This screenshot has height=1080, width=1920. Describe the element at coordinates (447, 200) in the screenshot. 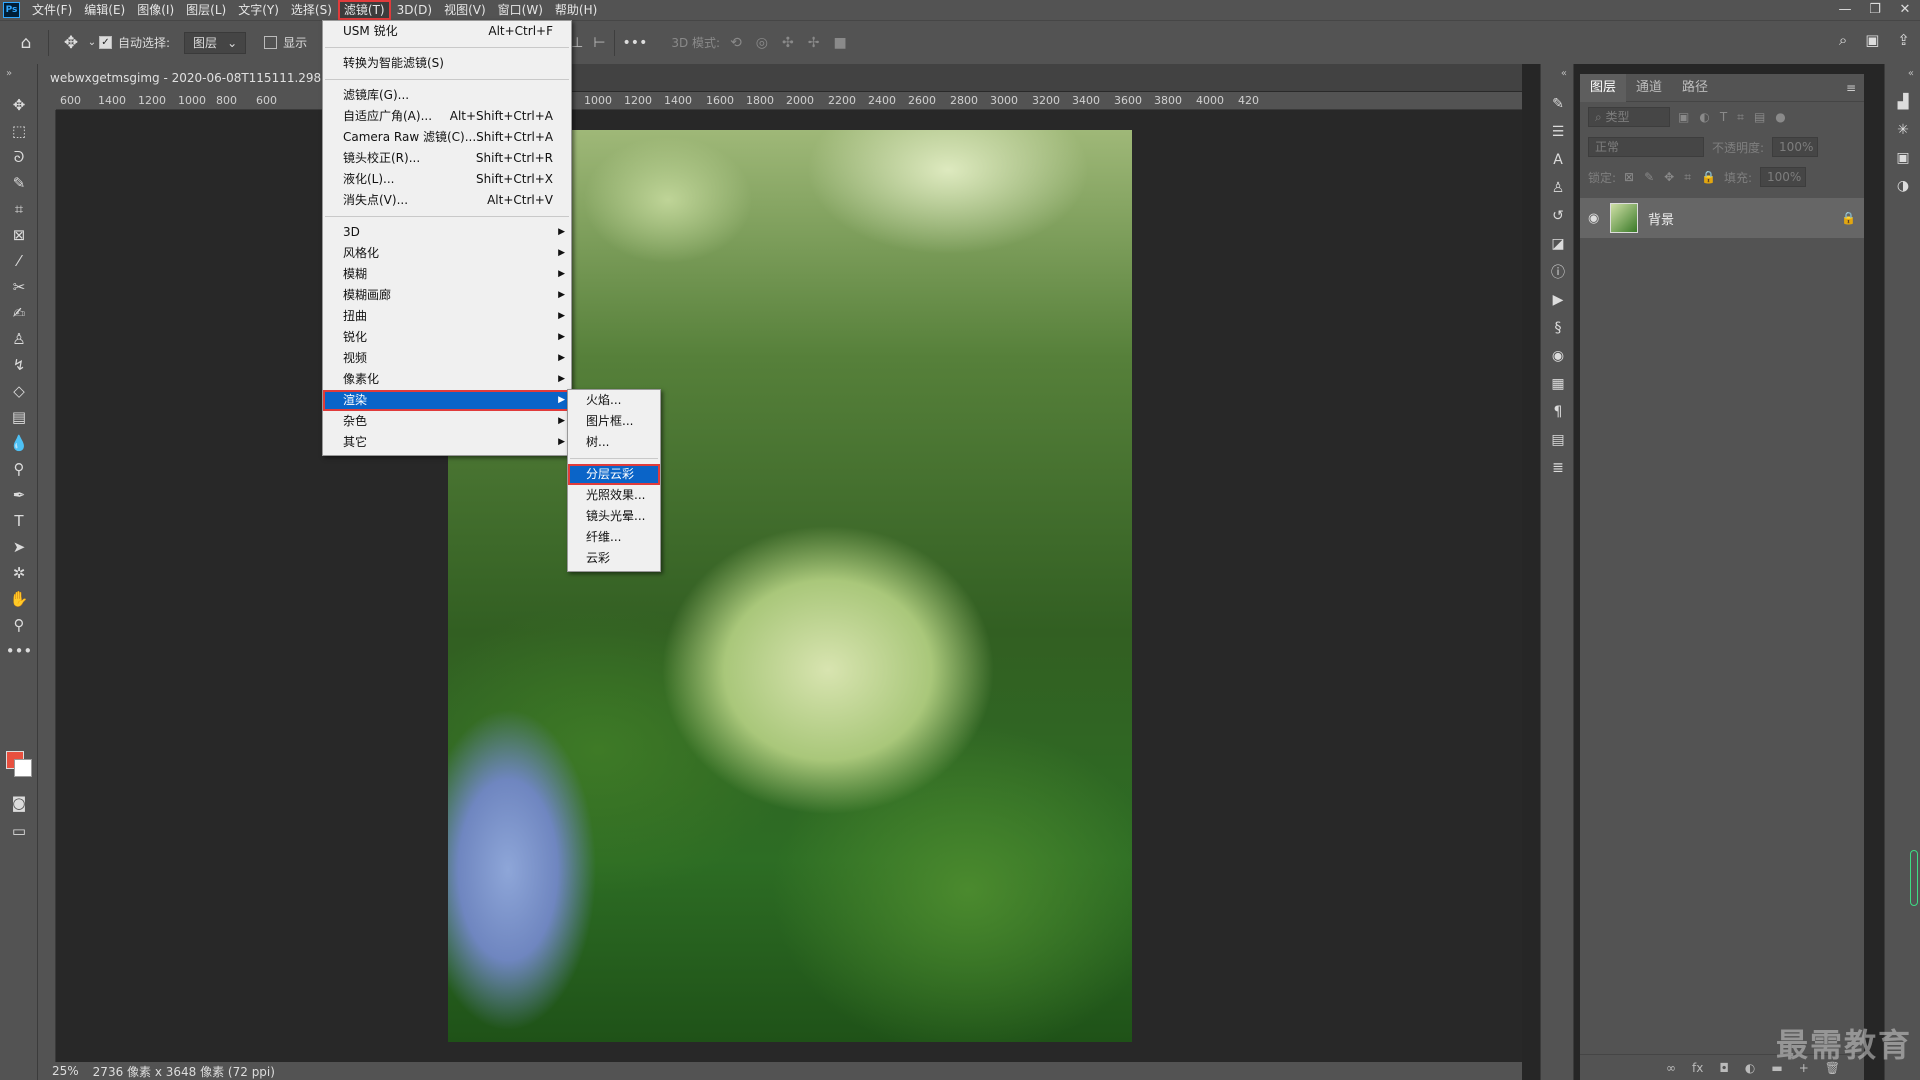

I see `filter-menu-item: 消失点(V)... Alt+Ctrl+V` at that location.